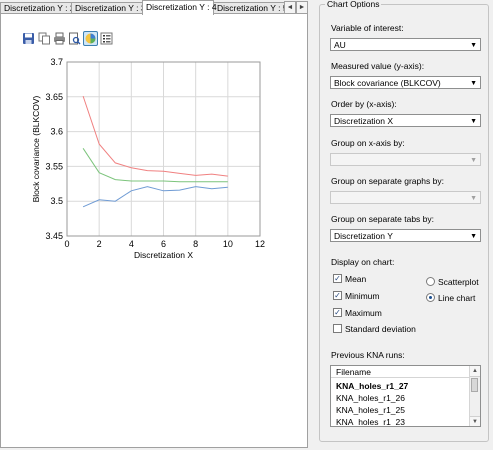  I want to click on maximum-checkbox-label: Maximum, so click(363, 313).